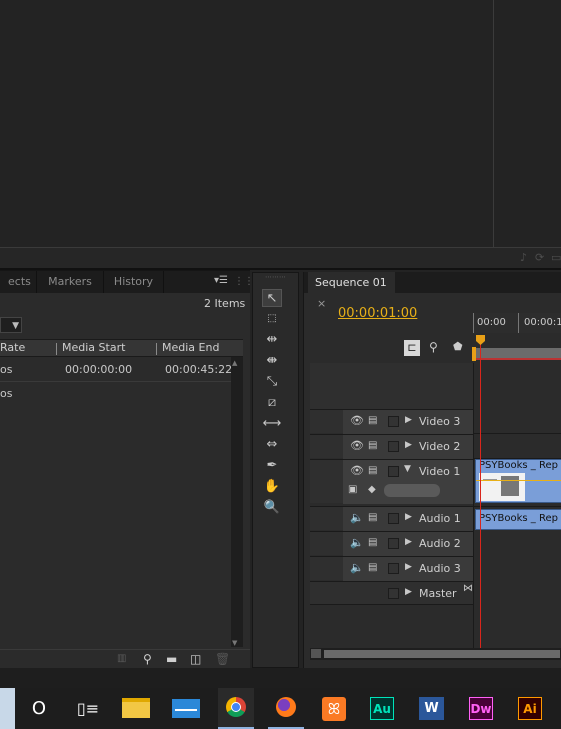 The image size is (561, 729). I want to click on master-link-icon: ⋈, so click(468, 588).